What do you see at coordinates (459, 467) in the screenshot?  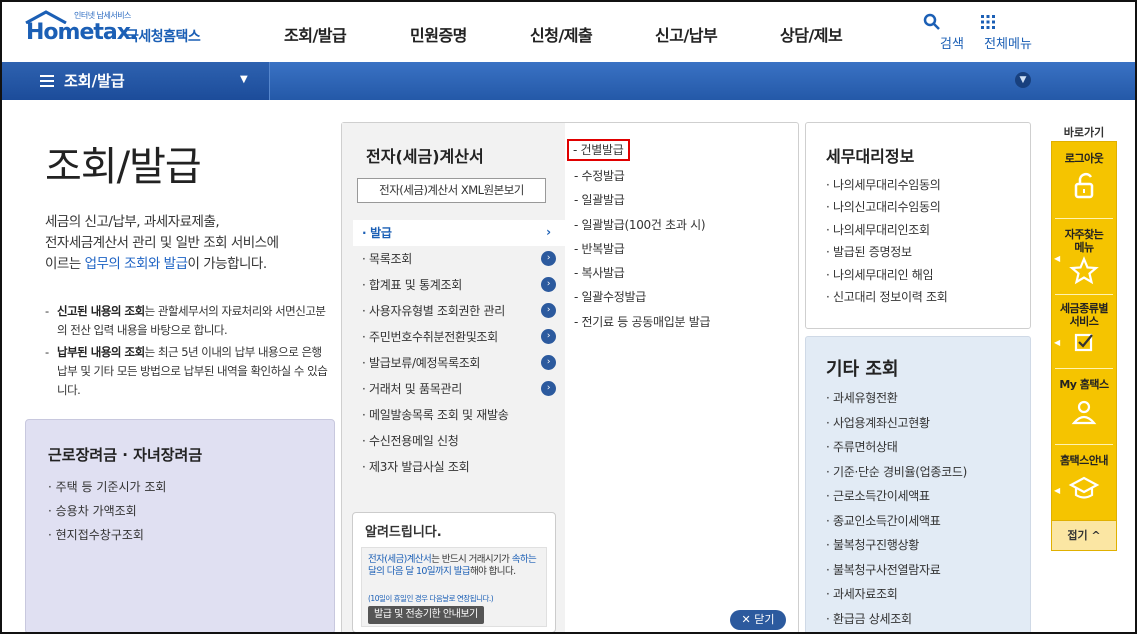 I see `submenu-third-party: · 제3자 발급사실 조회` at bounding box center [459, 467].